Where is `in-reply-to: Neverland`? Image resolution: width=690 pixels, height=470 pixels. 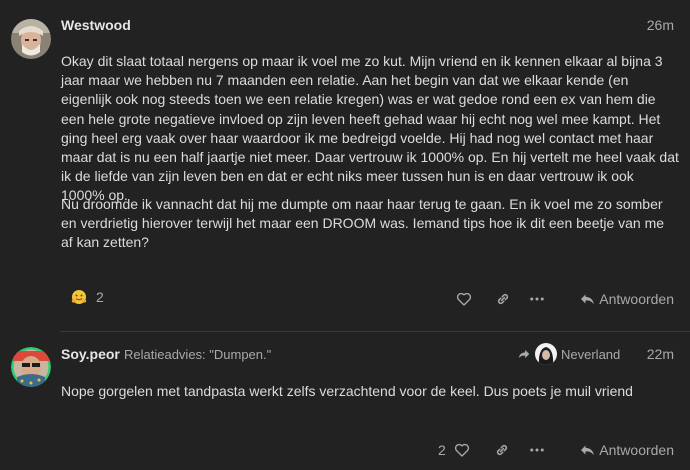 in-reply-to: Neverland is located at coordinates (568, 354).